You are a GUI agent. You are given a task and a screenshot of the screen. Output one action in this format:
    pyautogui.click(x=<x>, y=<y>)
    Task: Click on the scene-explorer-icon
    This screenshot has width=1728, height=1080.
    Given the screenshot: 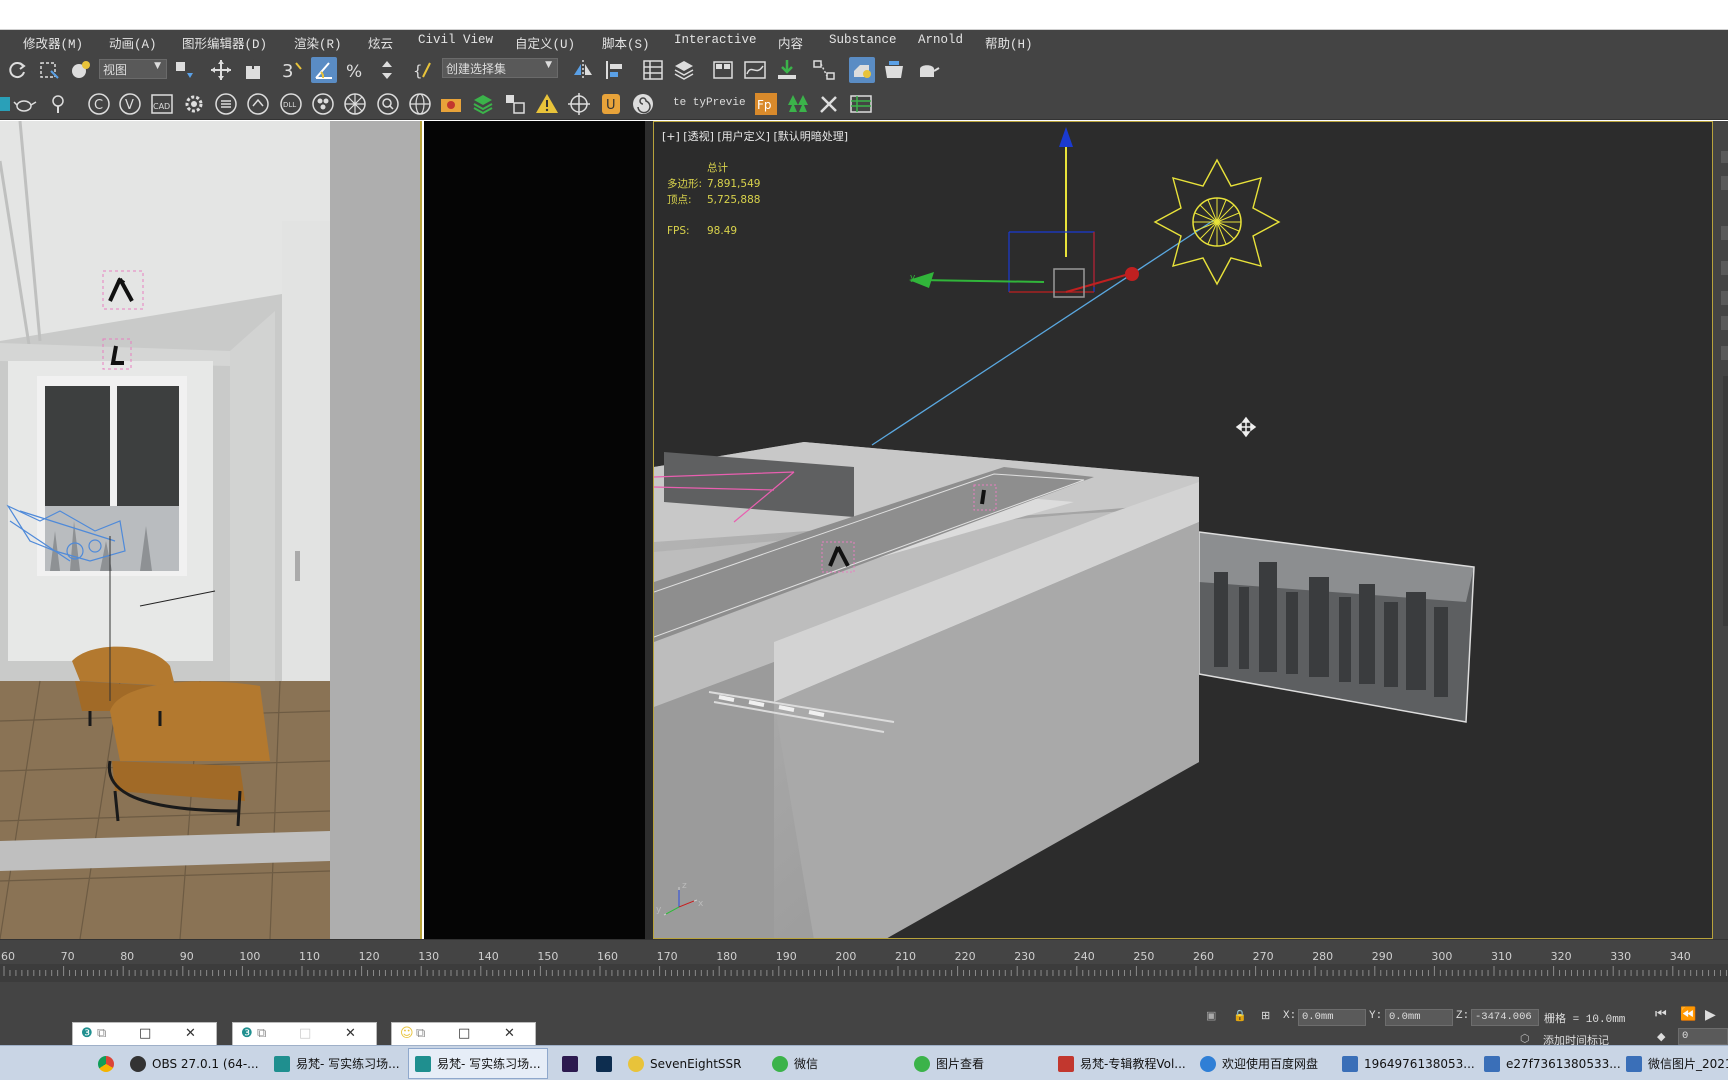 What is the action you would take?
    pyautogui.click(x=653, y=70)
    